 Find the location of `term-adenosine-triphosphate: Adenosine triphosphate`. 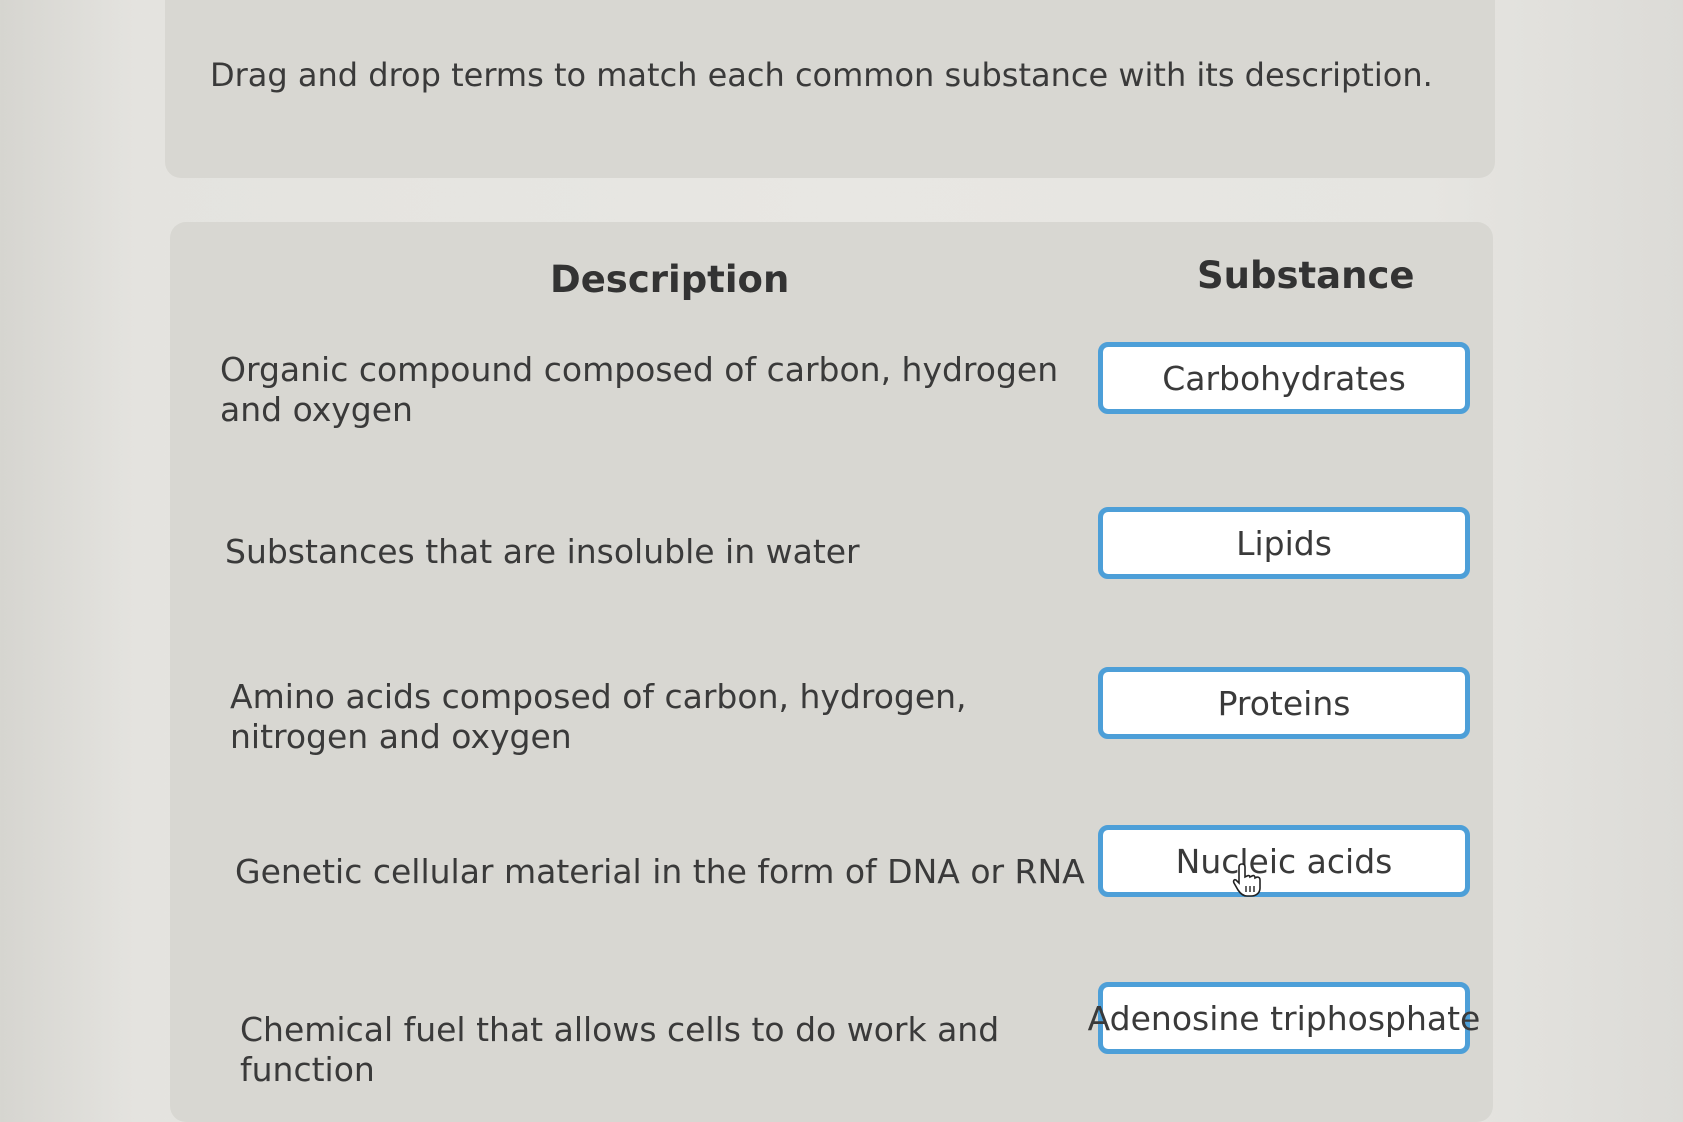

term-adenosine-triphosphate: Adenosine triphosphate is located at coordinates (1284, 1018).